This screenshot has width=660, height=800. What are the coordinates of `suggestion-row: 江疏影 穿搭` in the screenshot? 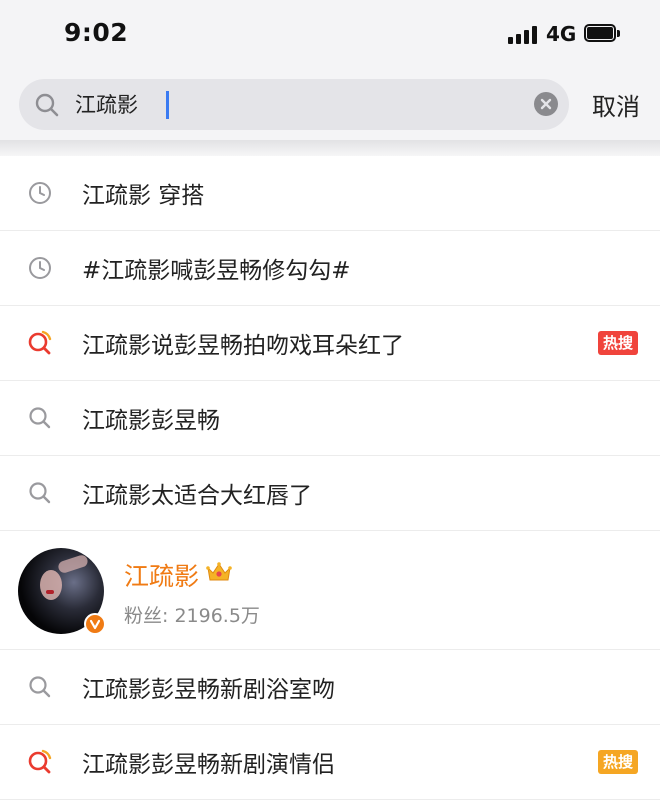 It's located at (330, 193).